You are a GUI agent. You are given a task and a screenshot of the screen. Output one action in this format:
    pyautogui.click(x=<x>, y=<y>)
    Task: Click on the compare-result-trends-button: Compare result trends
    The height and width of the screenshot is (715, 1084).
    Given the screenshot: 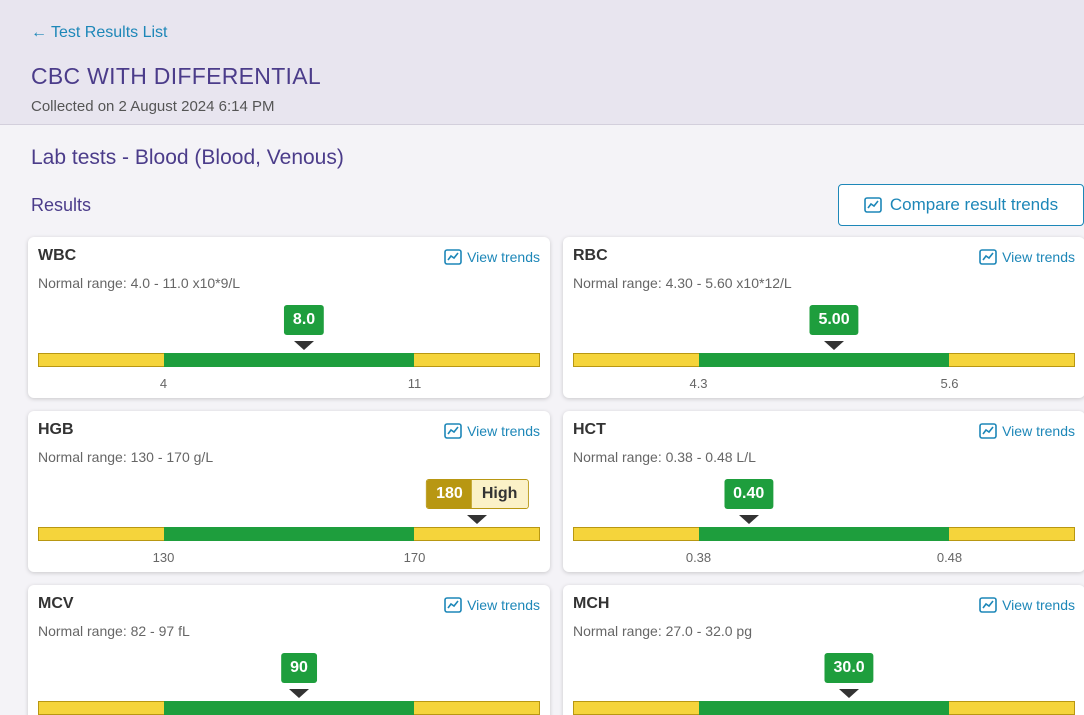 What is the action you would take?
    pyautogui.click(x=961, y=205)
    